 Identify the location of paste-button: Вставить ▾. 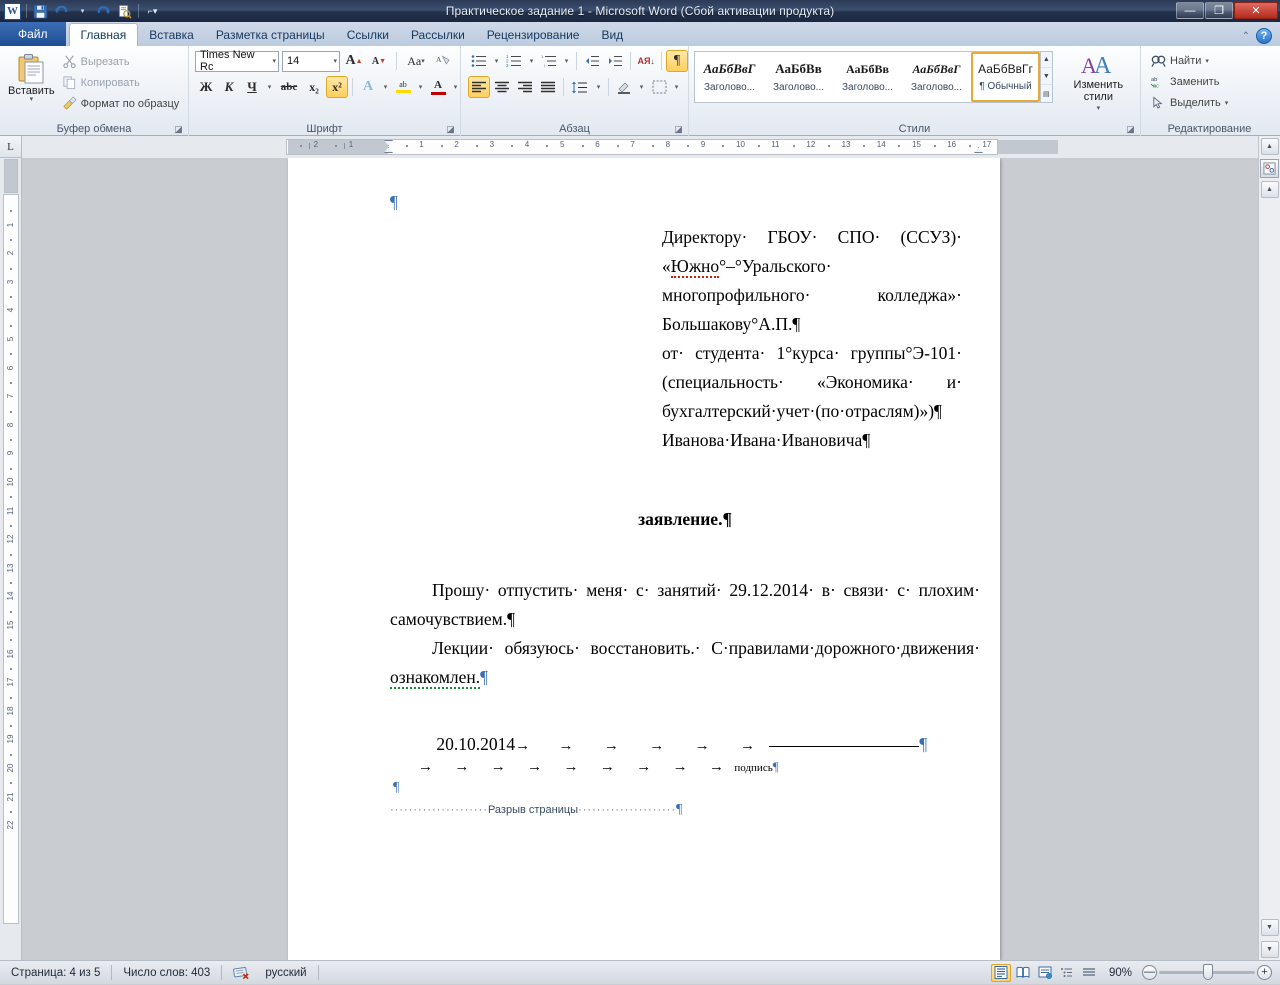
(31, 77).